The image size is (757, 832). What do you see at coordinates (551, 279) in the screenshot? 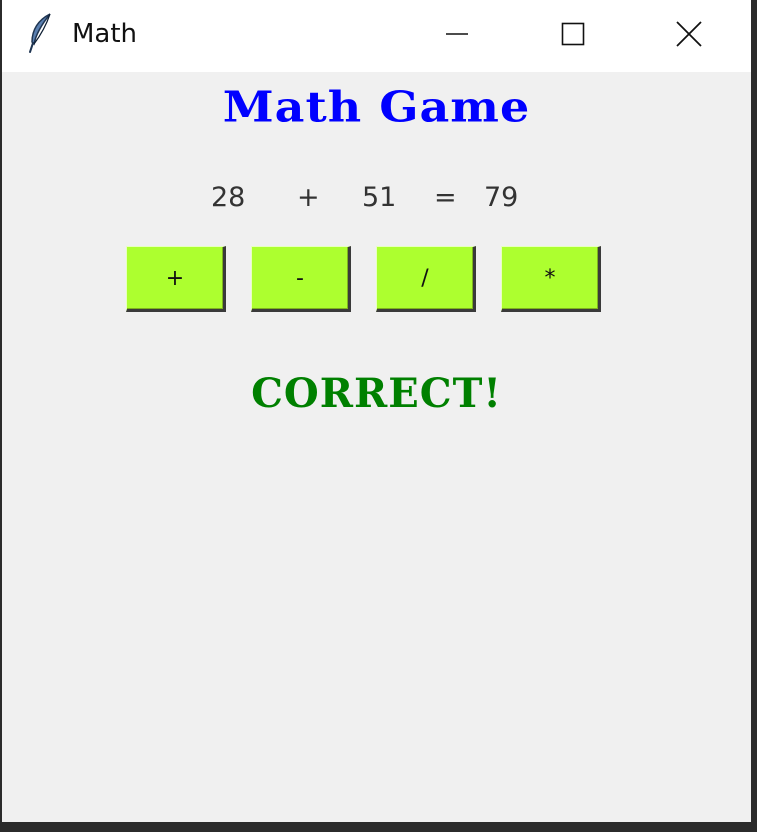
I see `multiply-button: *` at bounding box center [551, 279].